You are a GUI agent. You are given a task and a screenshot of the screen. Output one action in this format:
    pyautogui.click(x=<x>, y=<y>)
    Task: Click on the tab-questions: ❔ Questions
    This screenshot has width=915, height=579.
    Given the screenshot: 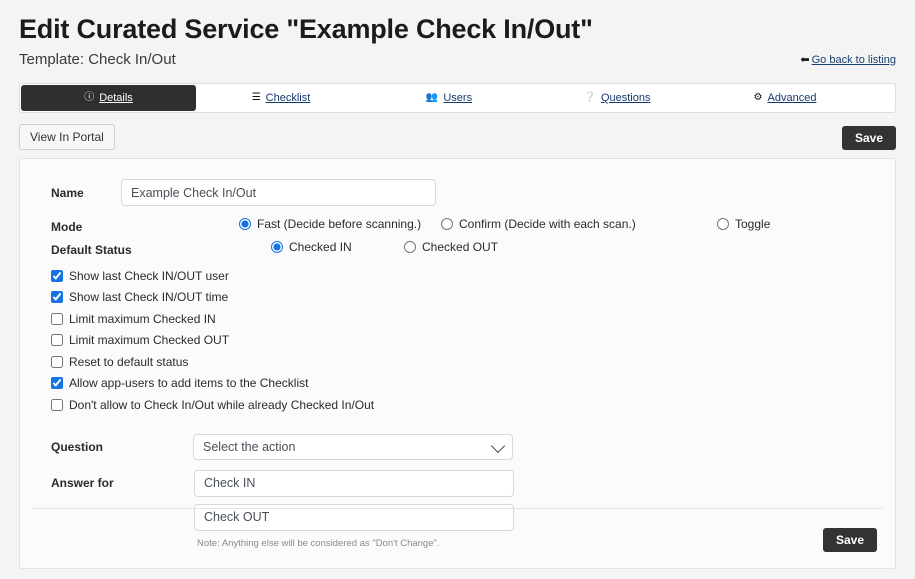 What is the action you would take?
    pyautogui.click(x=617, y=98)
    